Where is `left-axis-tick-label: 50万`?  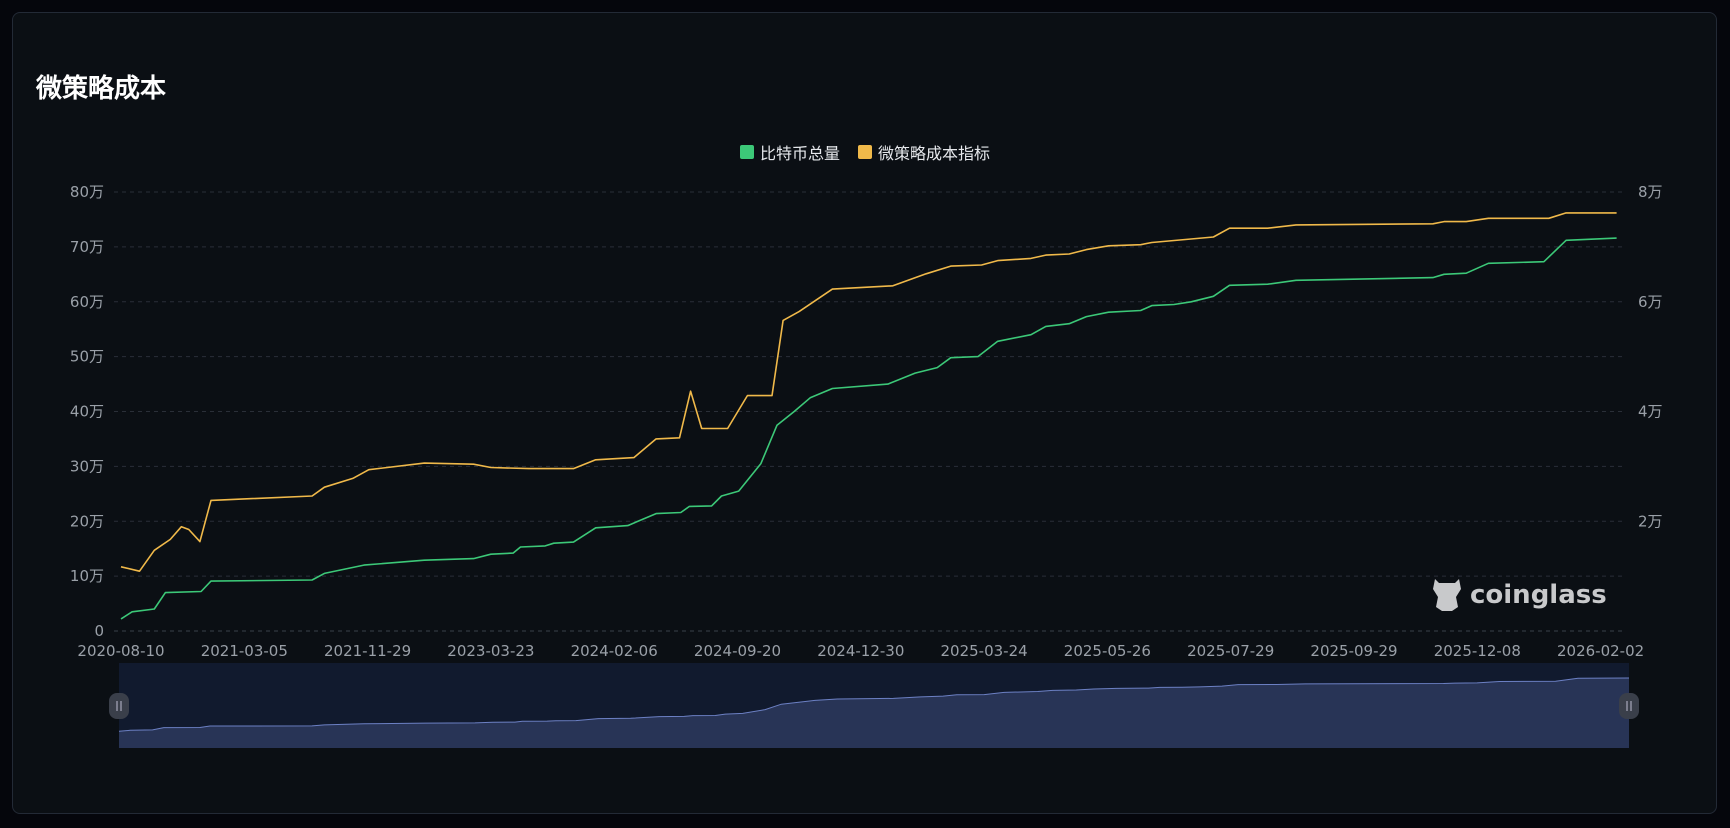 left-axis-tick-label: 50万 is located at coordinates (87, 357).